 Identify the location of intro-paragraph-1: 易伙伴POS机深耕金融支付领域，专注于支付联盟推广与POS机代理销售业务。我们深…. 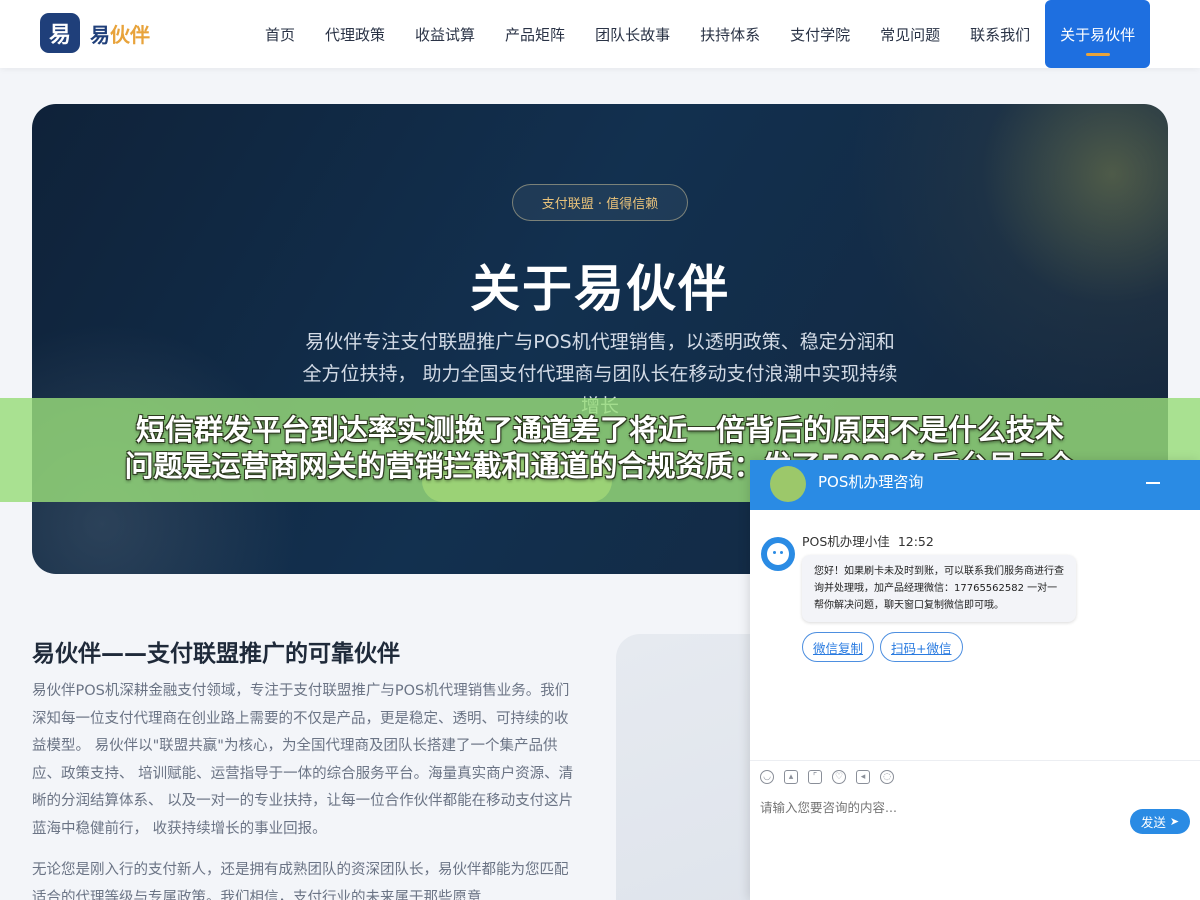
(303, 760).